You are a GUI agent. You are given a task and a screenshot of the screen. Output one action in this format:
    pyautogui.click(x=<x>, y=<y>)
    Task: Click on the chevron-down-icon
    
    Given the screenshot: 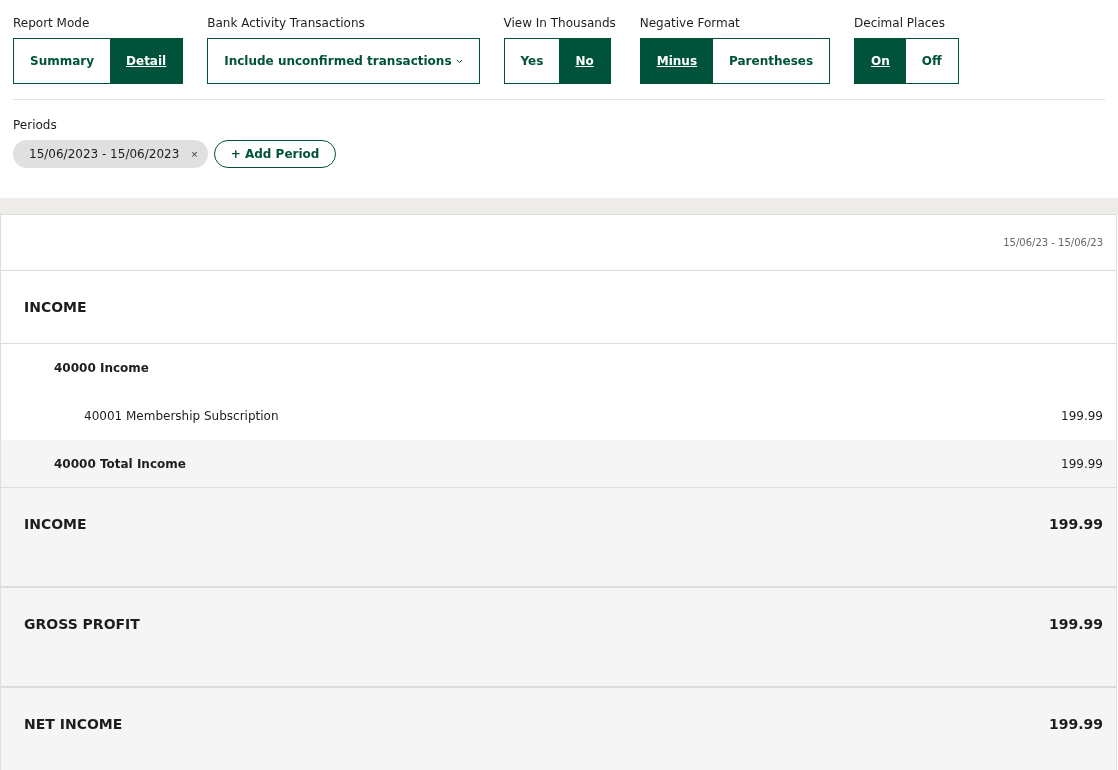 What is the action you would take?
    pyautogui.click(x=459, y=61)
    